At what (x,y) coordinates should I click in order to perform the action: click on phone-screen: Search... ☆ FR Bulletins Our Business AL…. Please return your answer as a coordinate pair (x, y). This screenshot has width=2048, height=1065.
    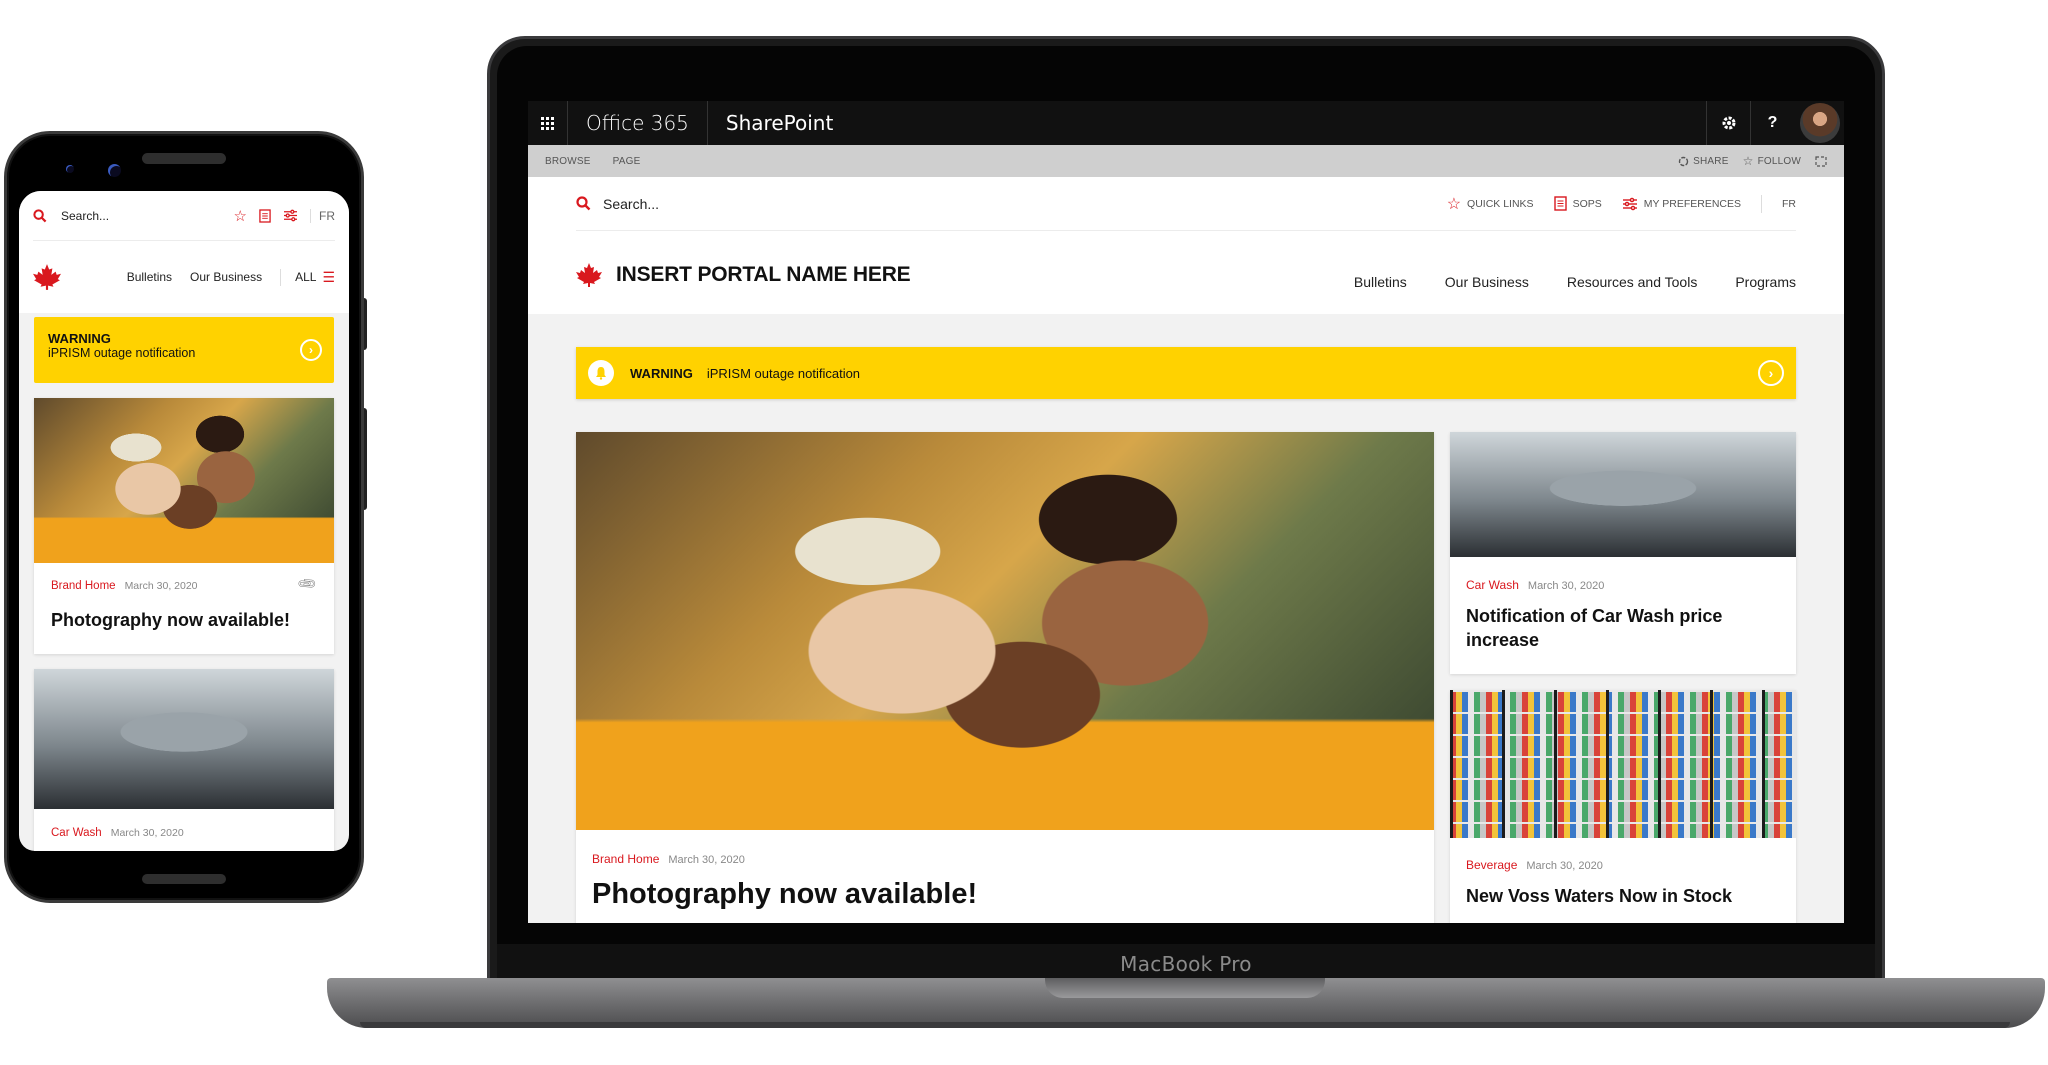
    Looking at the image, I should click on (184, 521).